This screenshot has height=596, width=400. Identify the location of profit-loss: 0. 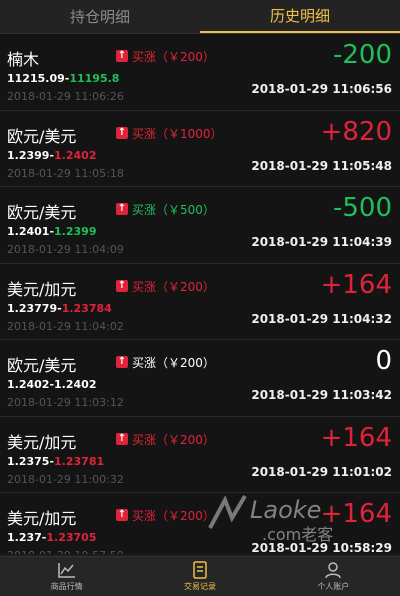
(383, 361).